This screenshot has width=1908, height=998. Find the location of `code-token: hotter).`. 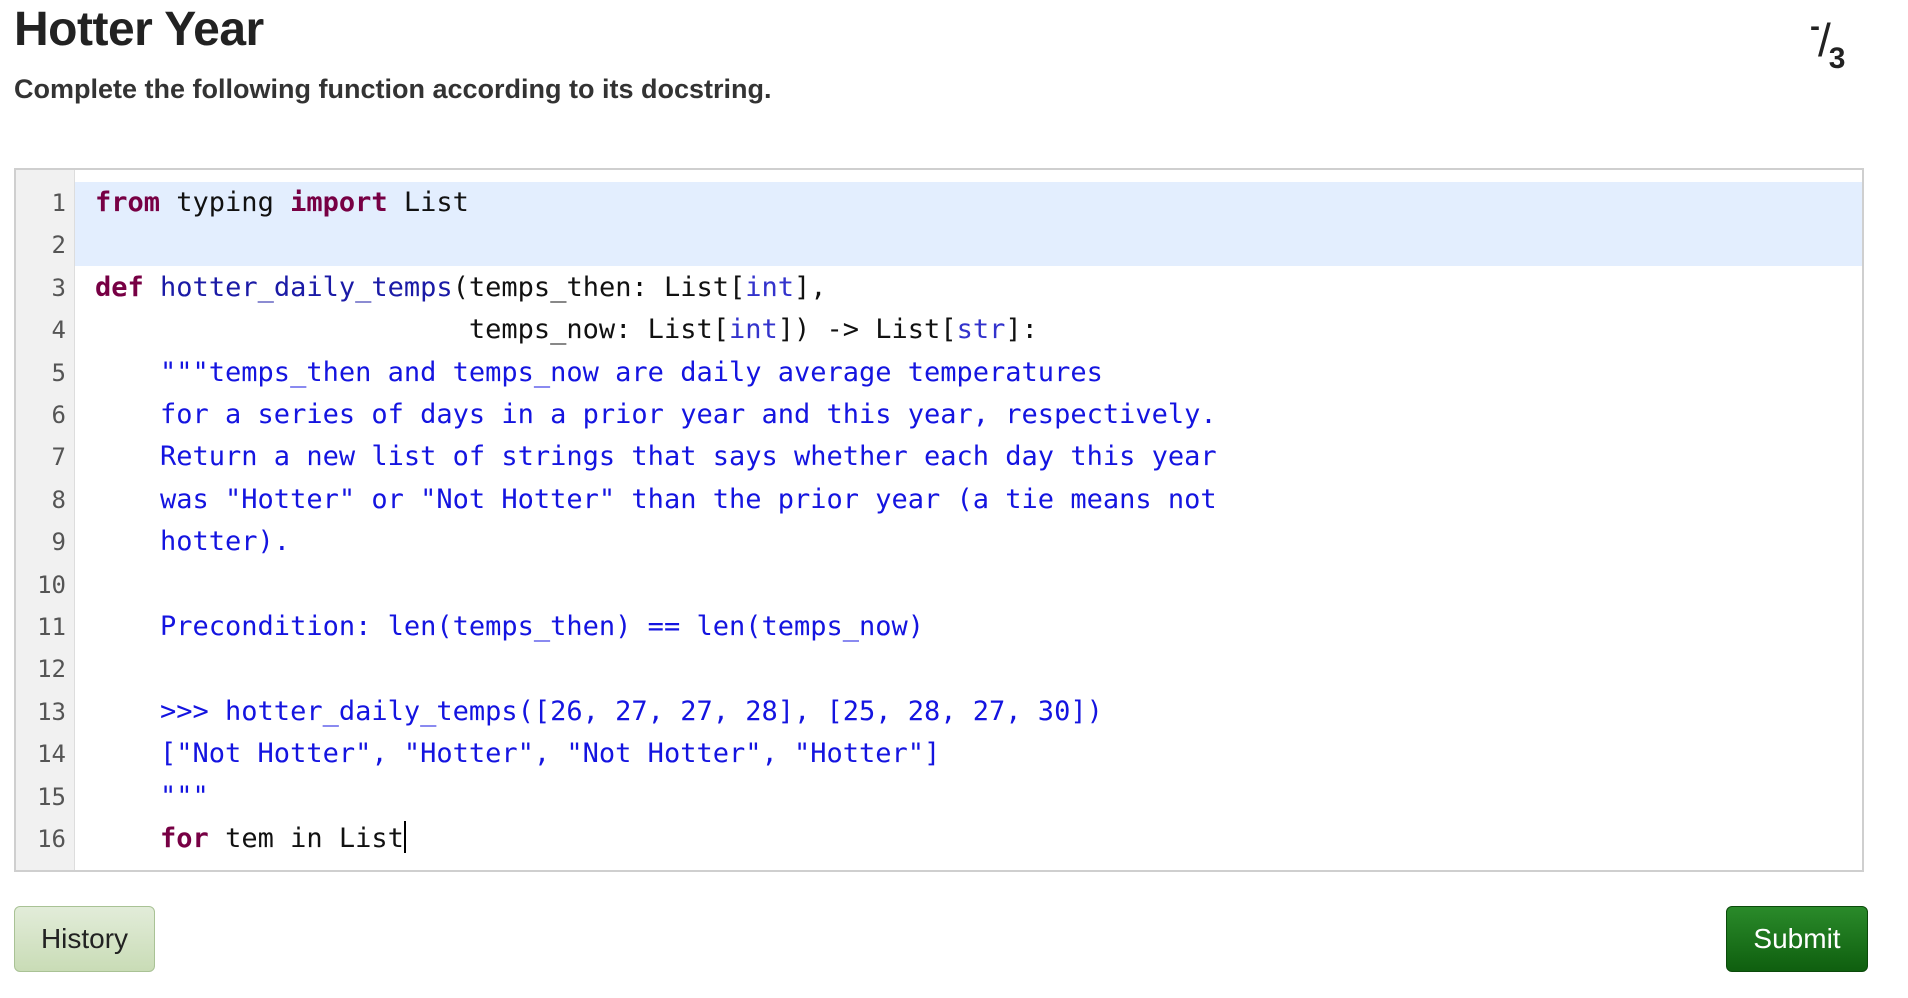

code-token: hotter). is located at coordinates (193, 542).